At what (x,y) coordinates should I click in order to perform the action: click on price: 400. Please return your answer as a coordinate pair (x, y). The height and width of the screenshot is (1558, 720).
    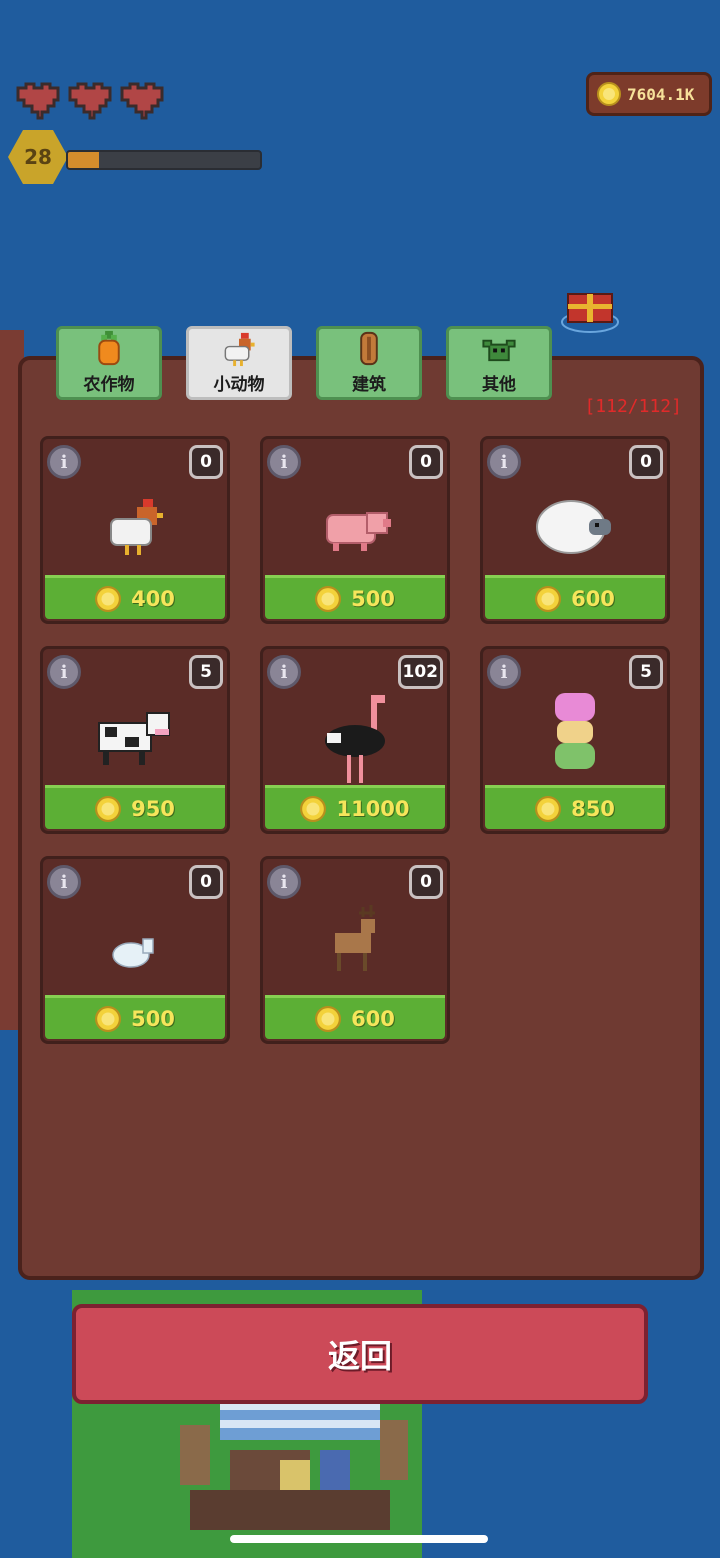
    Looking at the image, I should click on (153, 598).